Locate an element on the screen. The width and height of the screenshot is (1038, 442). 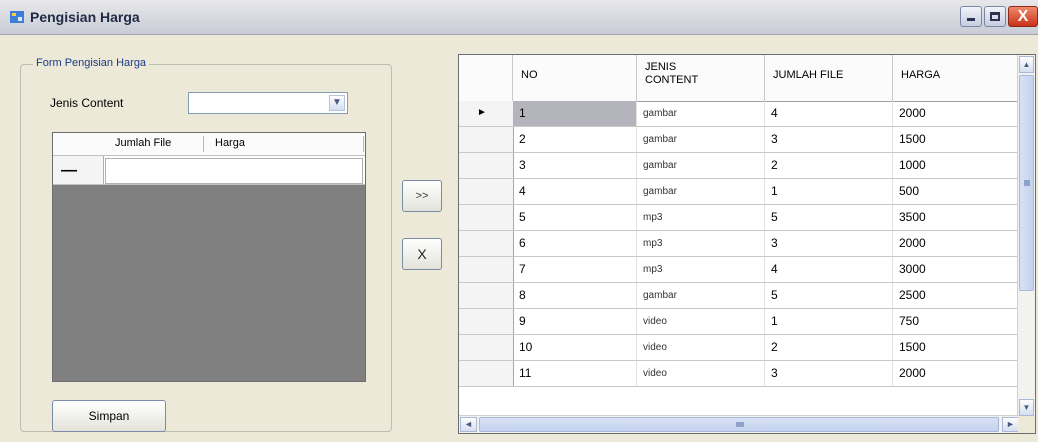
new-row-marker: — is located at coordinates (69, 170).